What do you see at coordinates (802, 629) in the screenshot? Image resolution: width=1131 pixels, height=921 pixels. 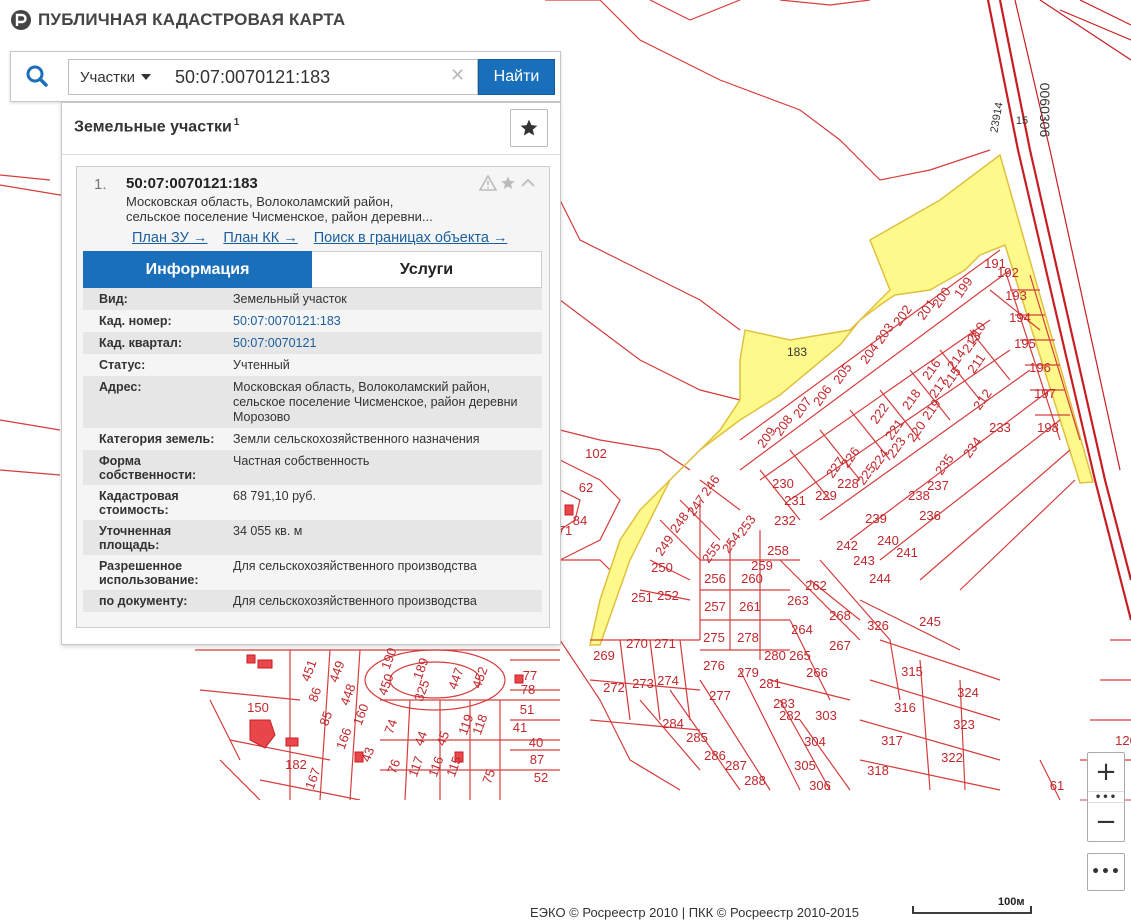 I see `parcel-number-label: 264` at bounding box center [802, 629].